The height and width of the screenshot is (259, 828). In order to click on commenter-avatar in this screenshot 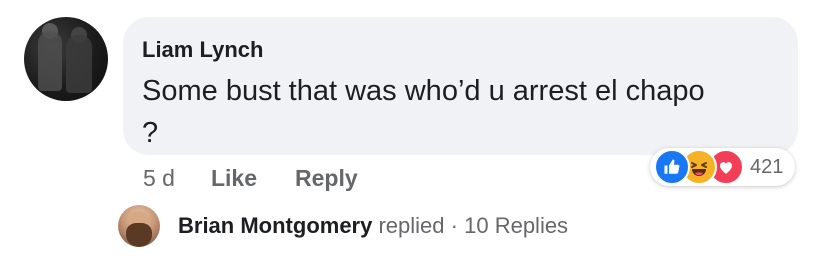, I will do `click(66, 59)`.